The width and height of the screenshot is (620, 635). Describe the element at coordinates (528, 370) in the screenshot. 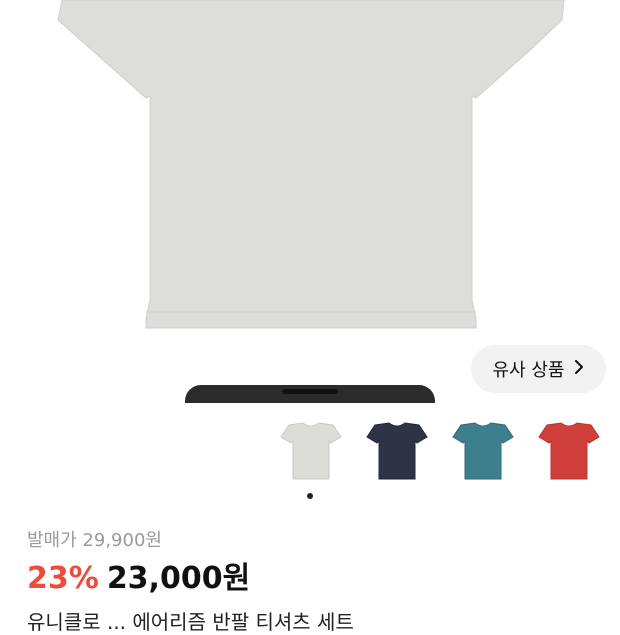

I see `similar-products-label: 유사 상품` at that location.